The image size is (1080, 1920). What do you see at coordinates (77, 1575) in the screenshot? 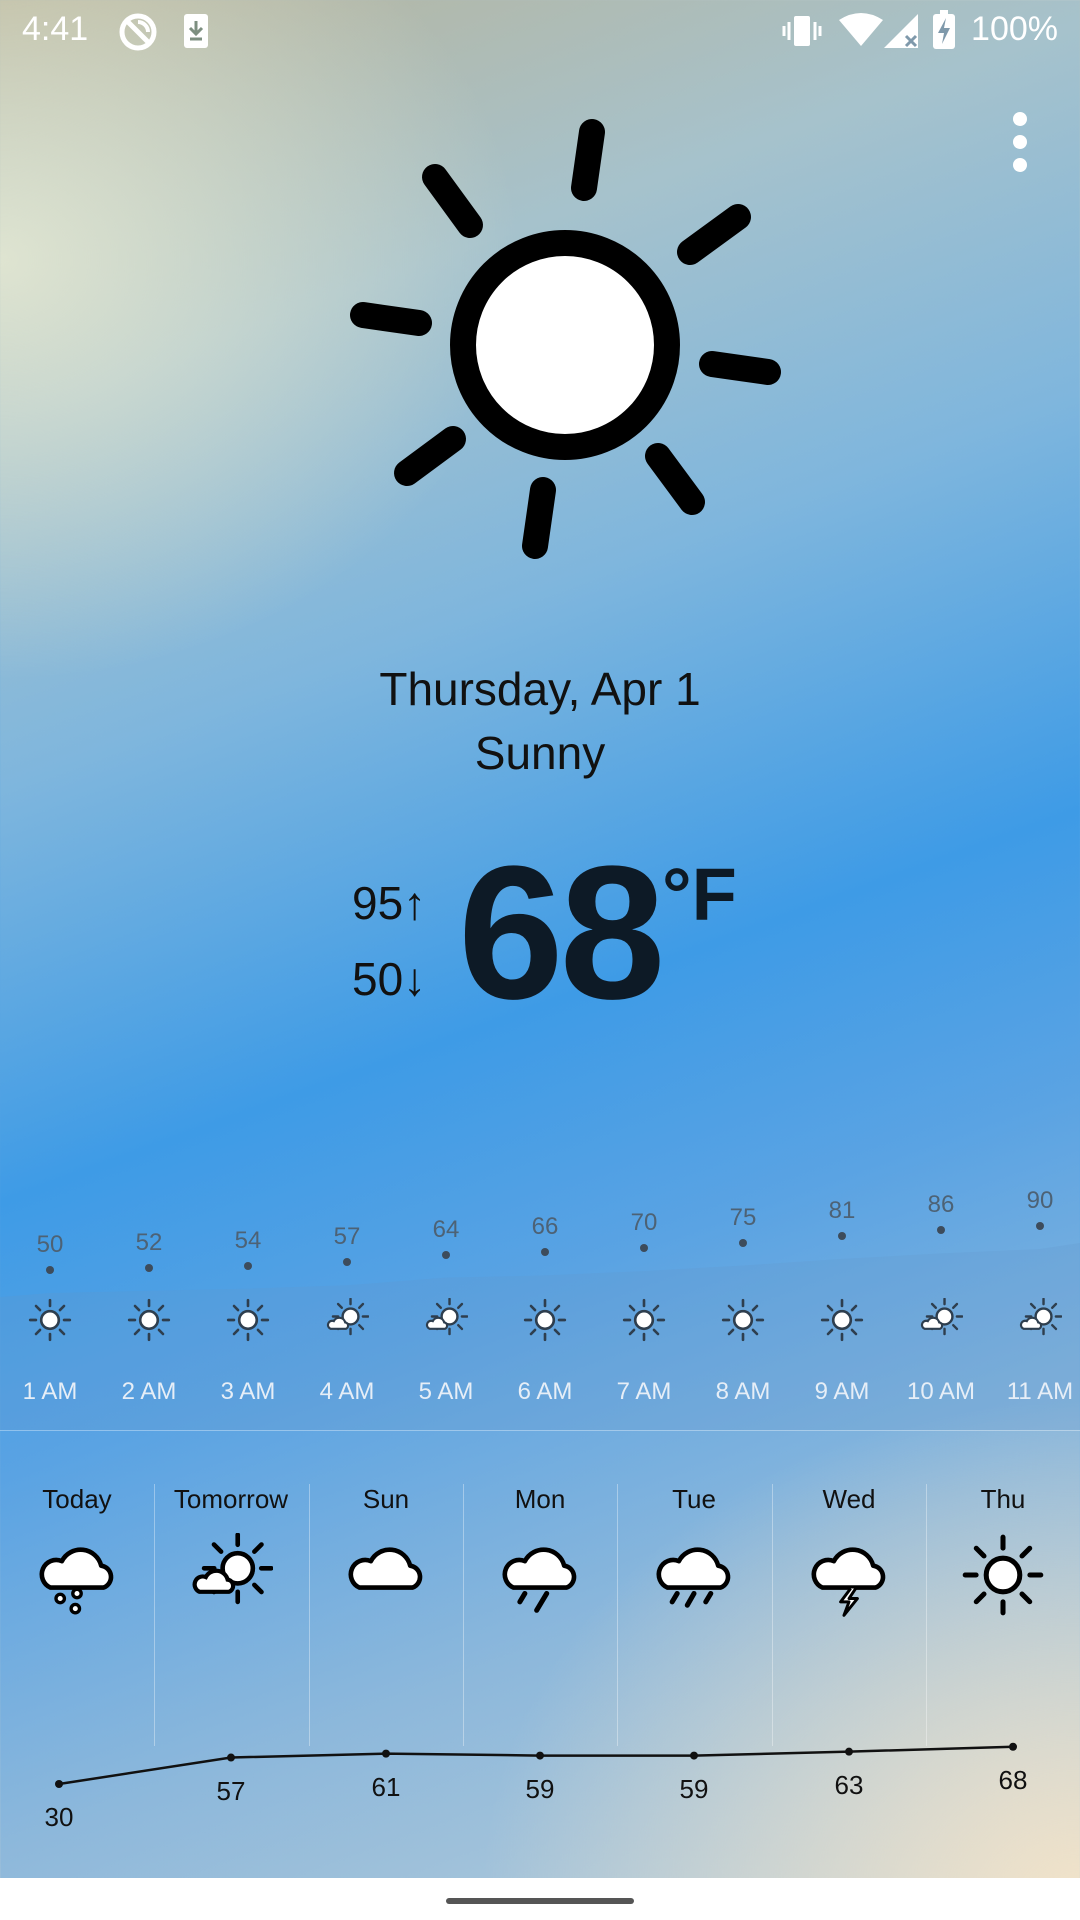
I see `snow-icon` at bounding box center [77, 1575].